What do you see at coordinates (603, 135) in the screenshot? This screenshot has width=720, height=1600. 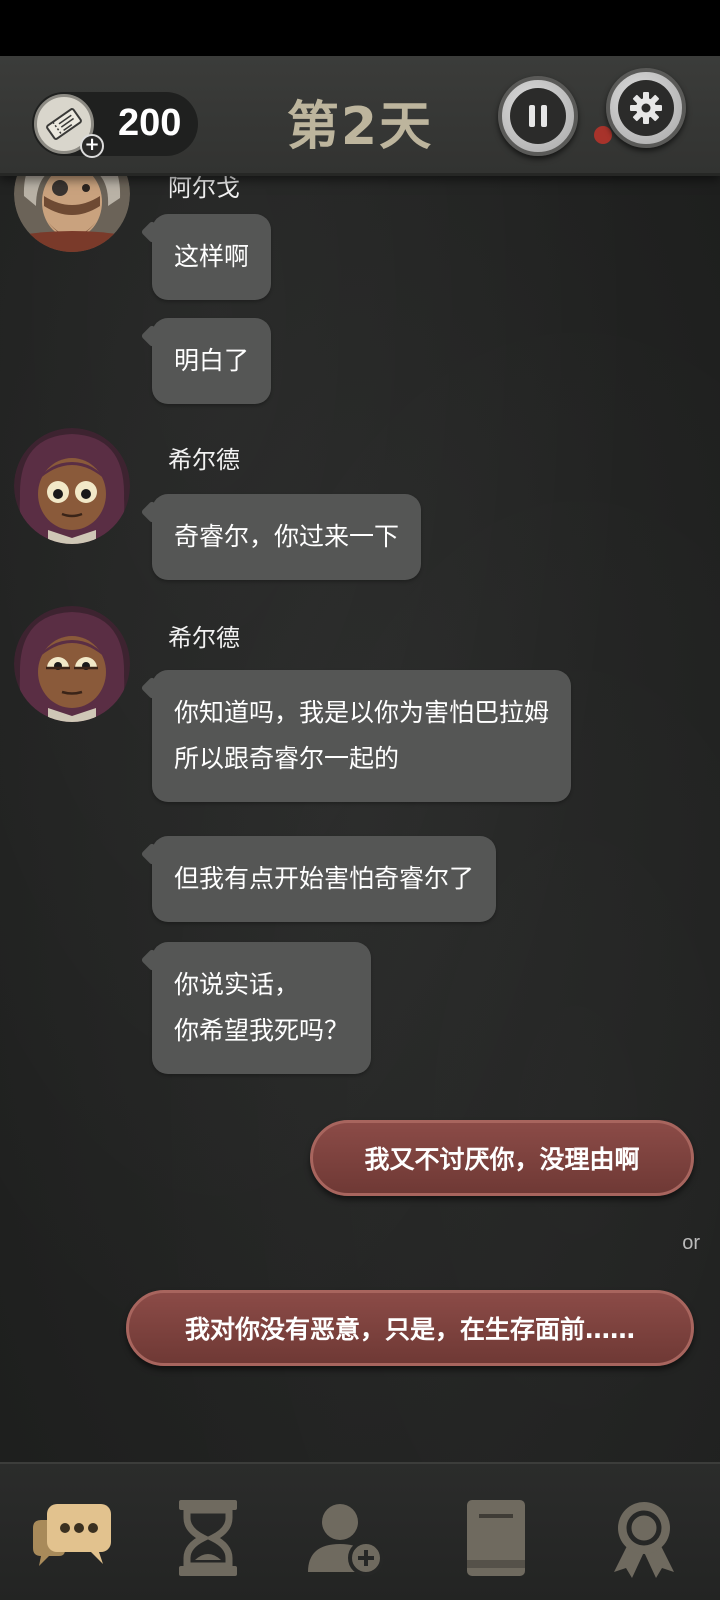 I see `notification-dot` at bounding box center [603, 135].